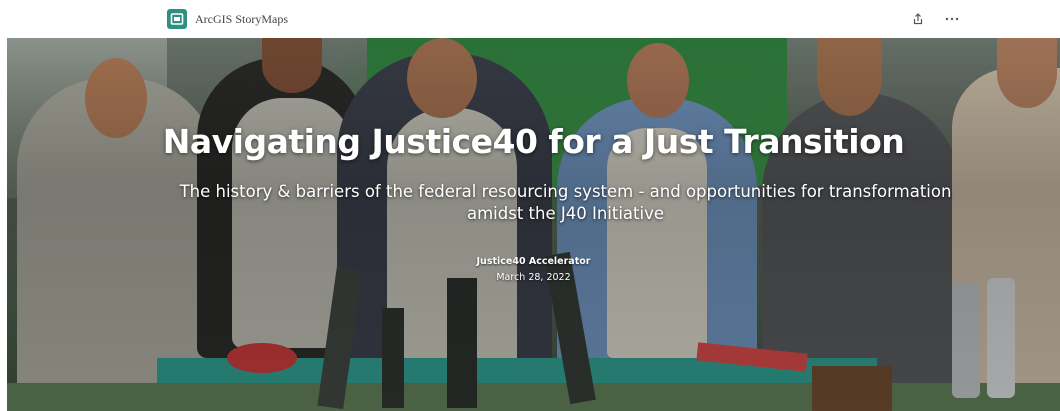 The image size is (1060, 411). I want to click on story-author: Justice40 Accelerator, so click(533, 261).